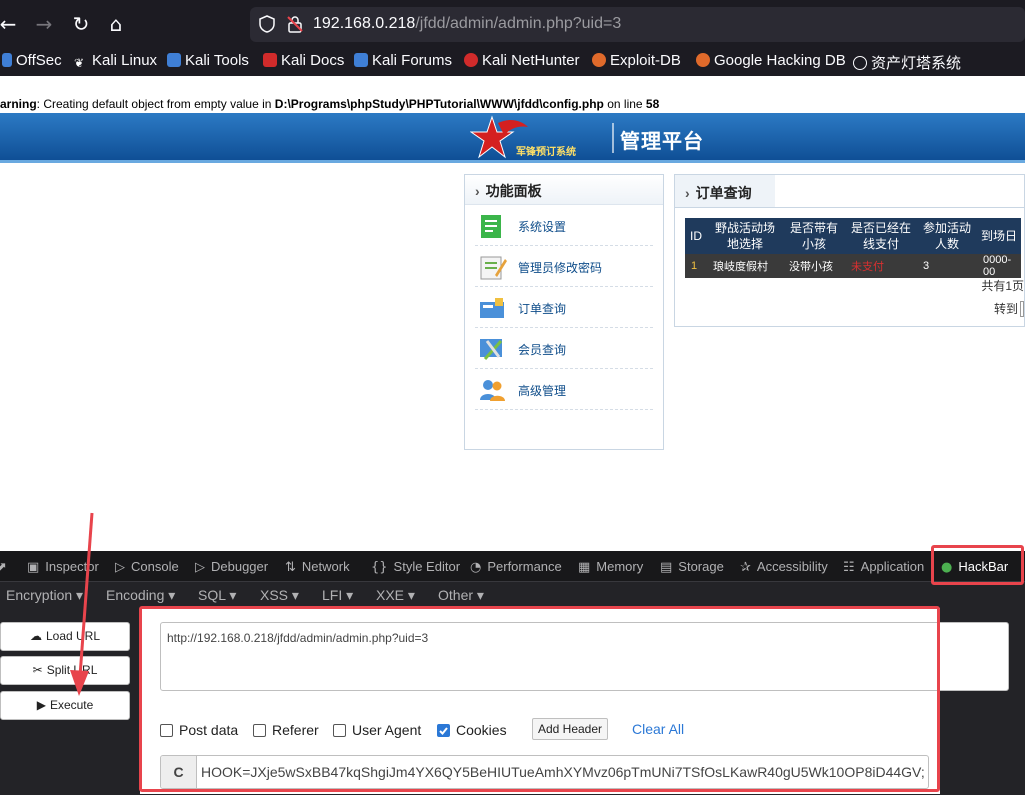  Describe the element at coordinates (82, 604) in the screenshot. I see `annotation-arrow` at that location.